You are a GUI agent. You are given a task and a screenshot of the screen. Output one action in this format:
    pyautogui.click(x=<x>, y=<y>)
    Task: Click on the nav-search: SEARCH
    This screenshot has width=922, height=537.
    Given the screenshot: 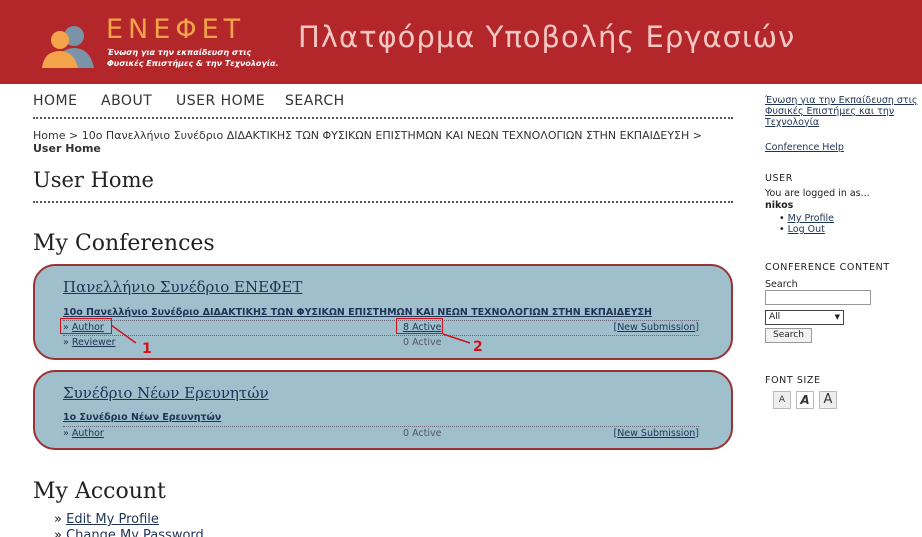 What is the action you would take?
    pyautogui.click(x=315, y=101)
    